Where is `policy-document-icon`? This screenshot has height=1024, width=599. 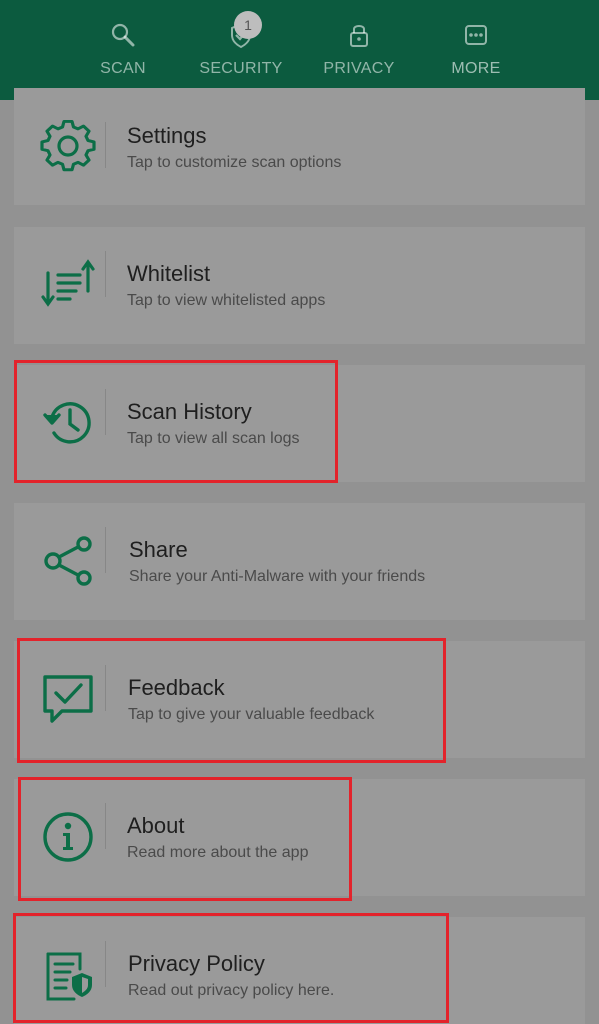
policy-document-icon is located at coordinates (68, 977).